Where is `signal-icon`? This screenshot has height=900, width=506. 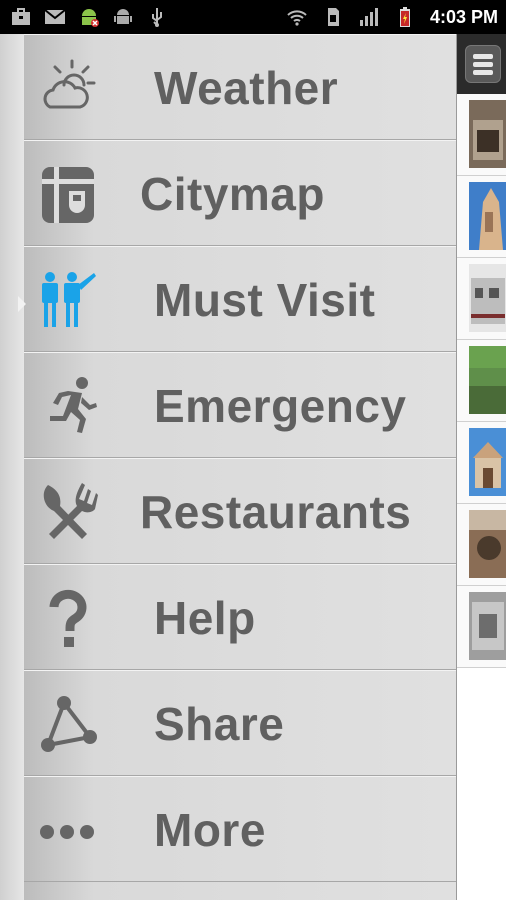 signal-icon is located at coordinates (368, 17).